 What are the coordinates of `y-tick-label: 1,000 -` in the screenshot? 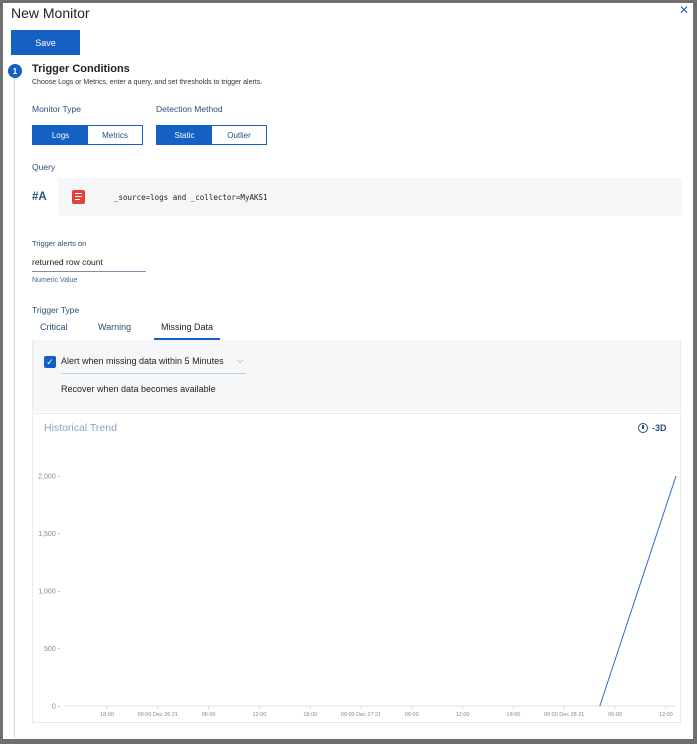 It's located at (49, 592).